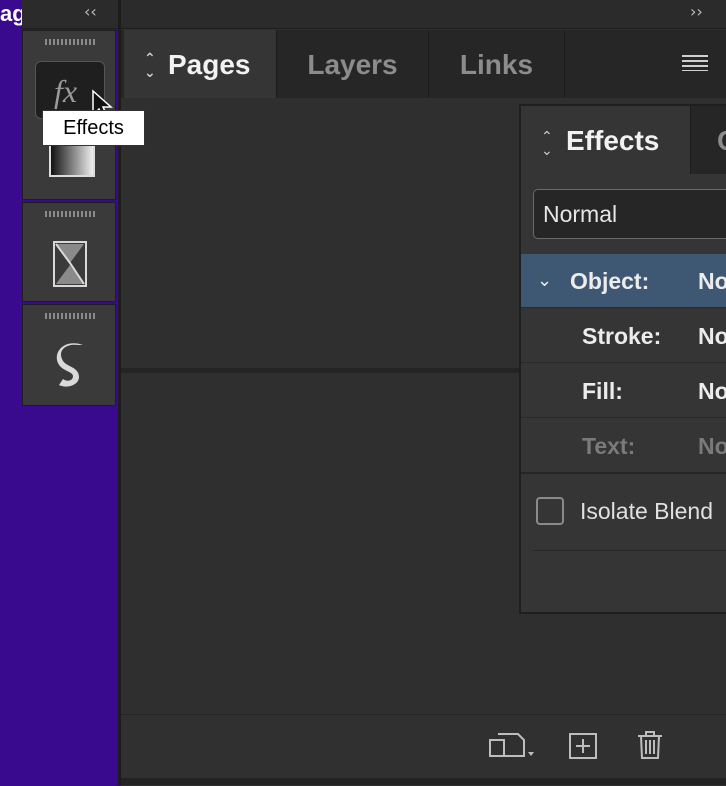 The height and width of the screenshot is (786, 726). Describe the element at coordinates (695, 63) in the screenshot. I see `panel-menu-icon` at that location.